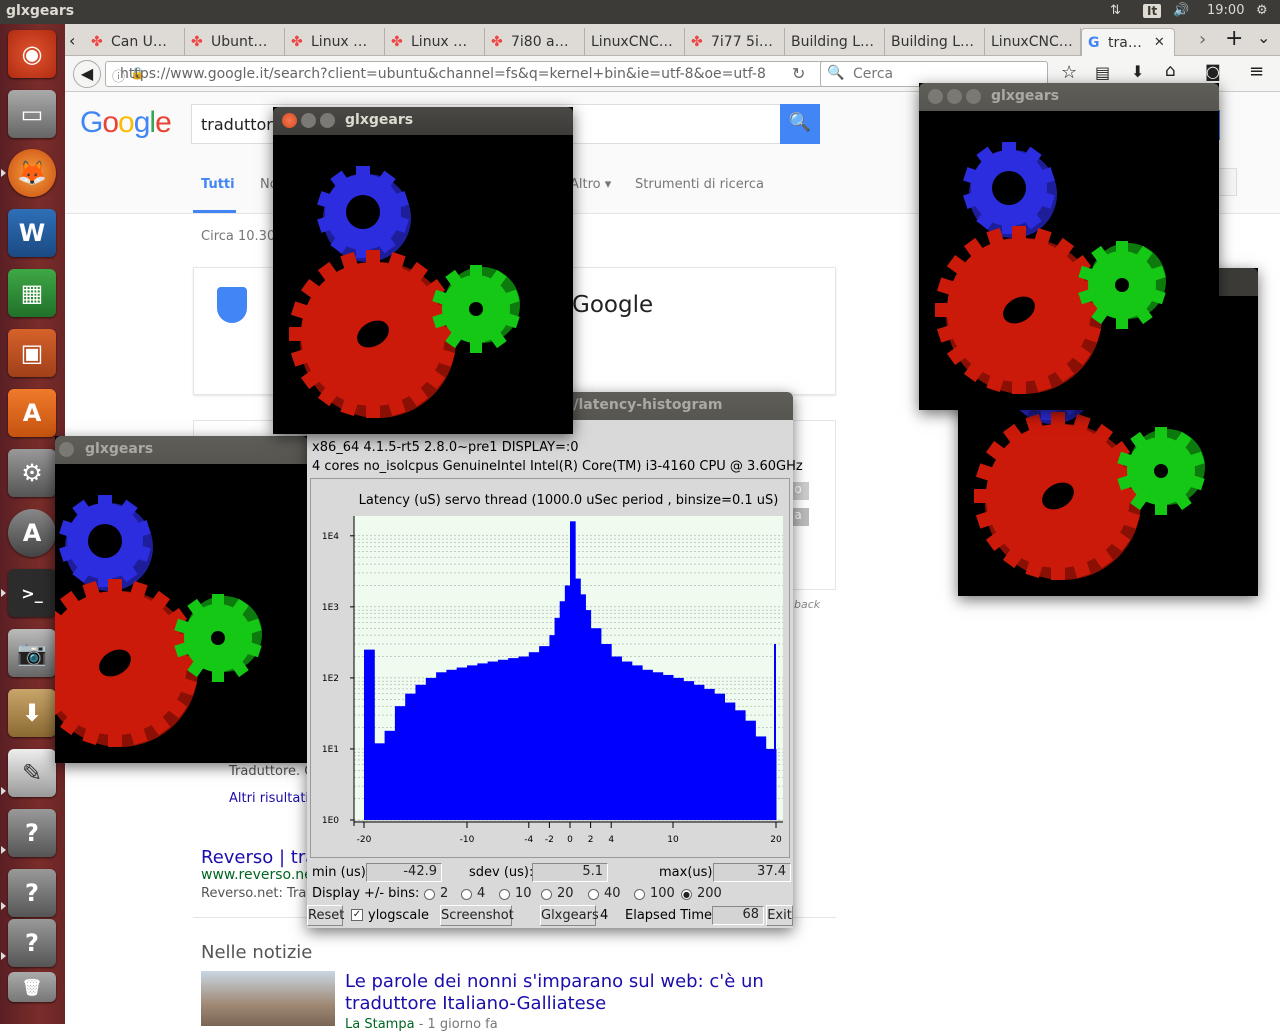 The height and width of the screenshot is (1032, 1280). What do you see at coordinates (699, 184) in the screenshot?
I see `tab-search-tools: Strumenti di ricerca` at bounding box center [699, 184].